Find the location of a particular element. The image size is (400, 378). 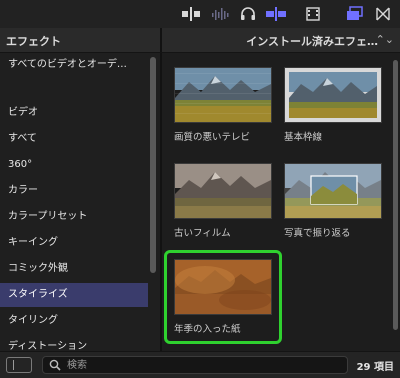

sidebar-item-color: カラー is located at coordinates (74, 191).